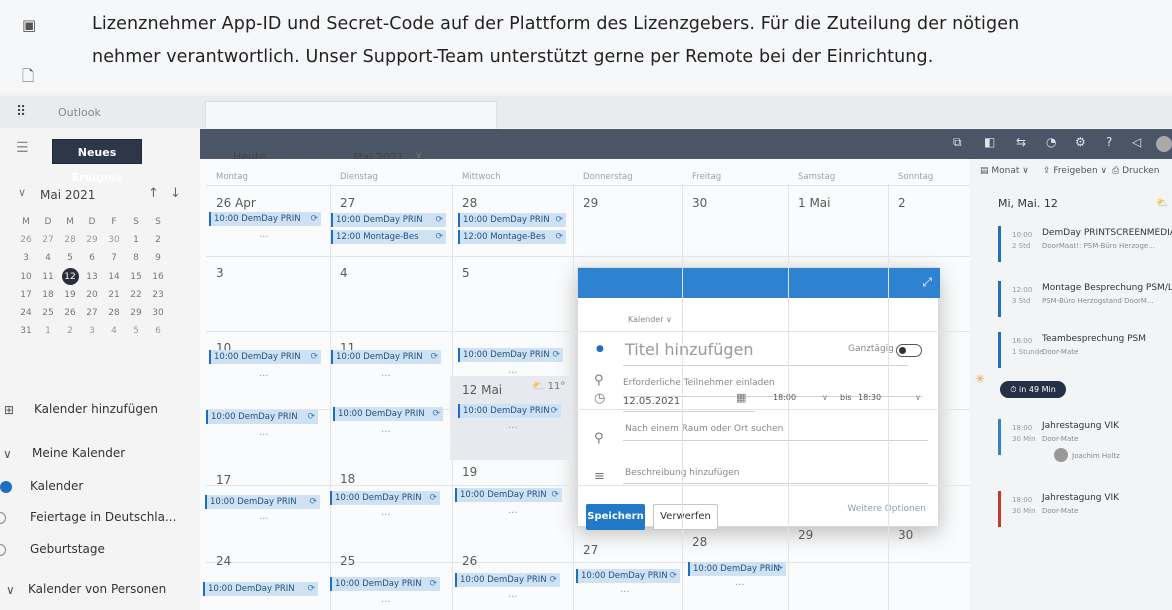 The height and width of the screenshot is (610, 1172). I want to click on avatar, so click(1164, 144).